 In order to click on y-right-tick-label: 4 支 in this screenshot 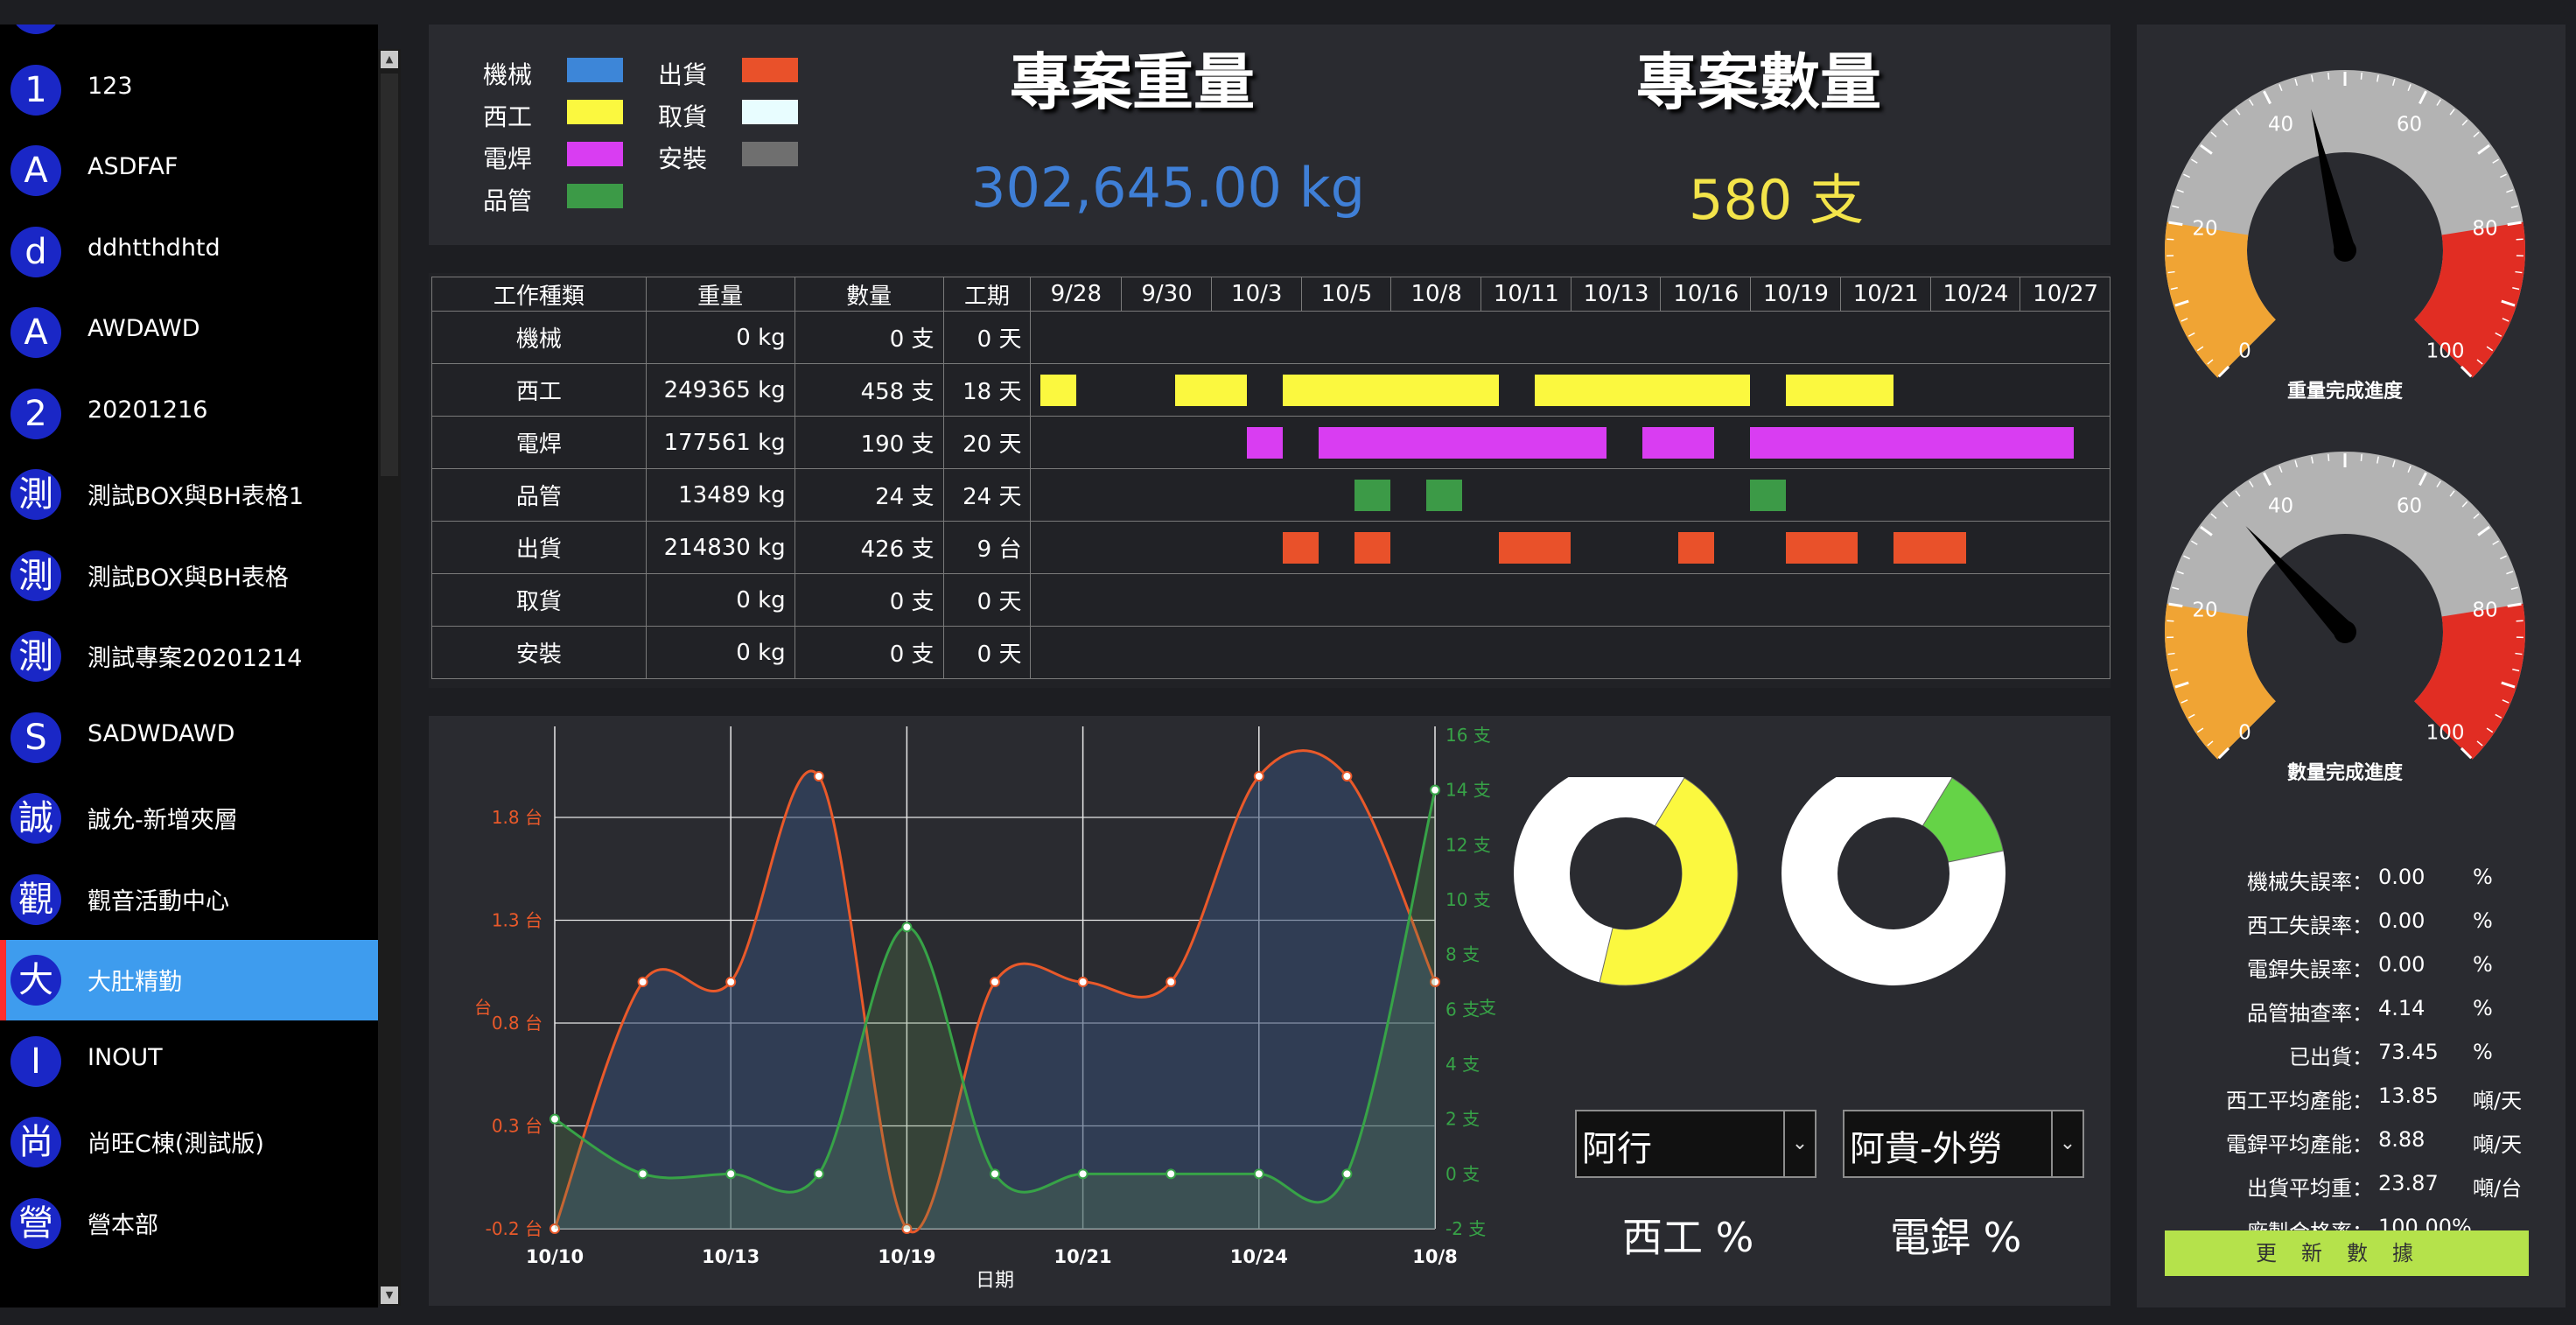, I will do `click(1463, 1064)`.